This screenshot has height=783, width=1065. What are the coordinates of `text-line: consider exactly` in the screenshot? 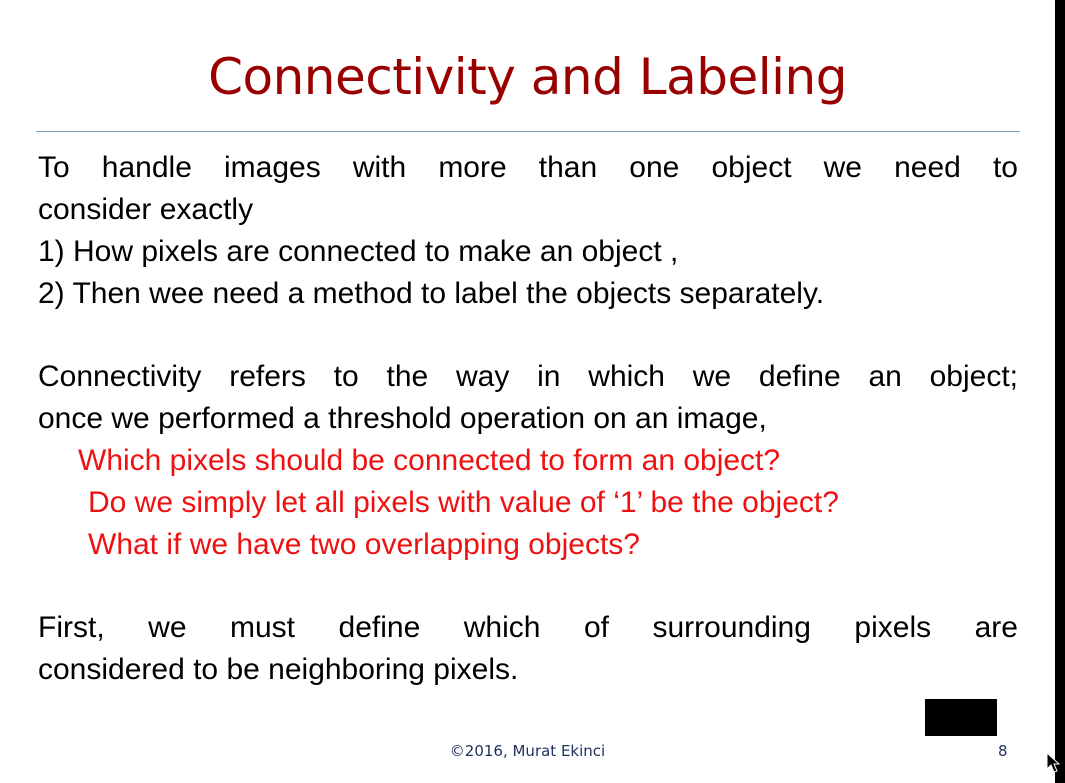 It's located at (146, 209).